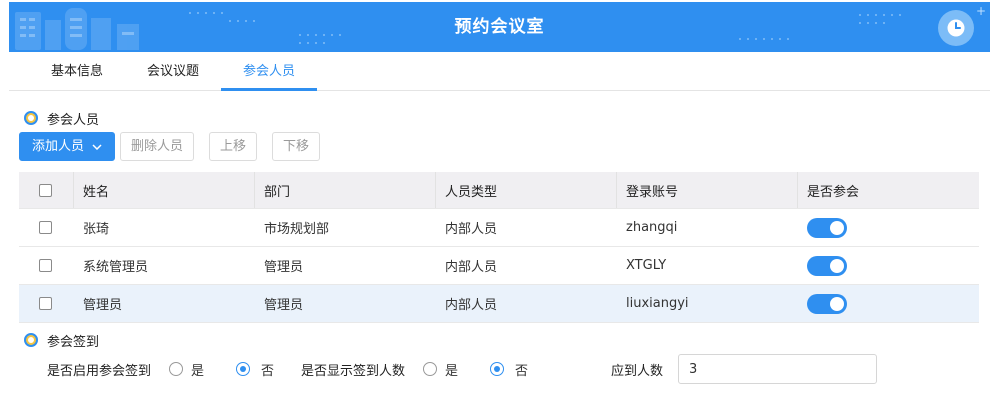 The height and width of the screenshot is (404, 1000). I want to click on page-title: 预约会议室, so click(499, 27).